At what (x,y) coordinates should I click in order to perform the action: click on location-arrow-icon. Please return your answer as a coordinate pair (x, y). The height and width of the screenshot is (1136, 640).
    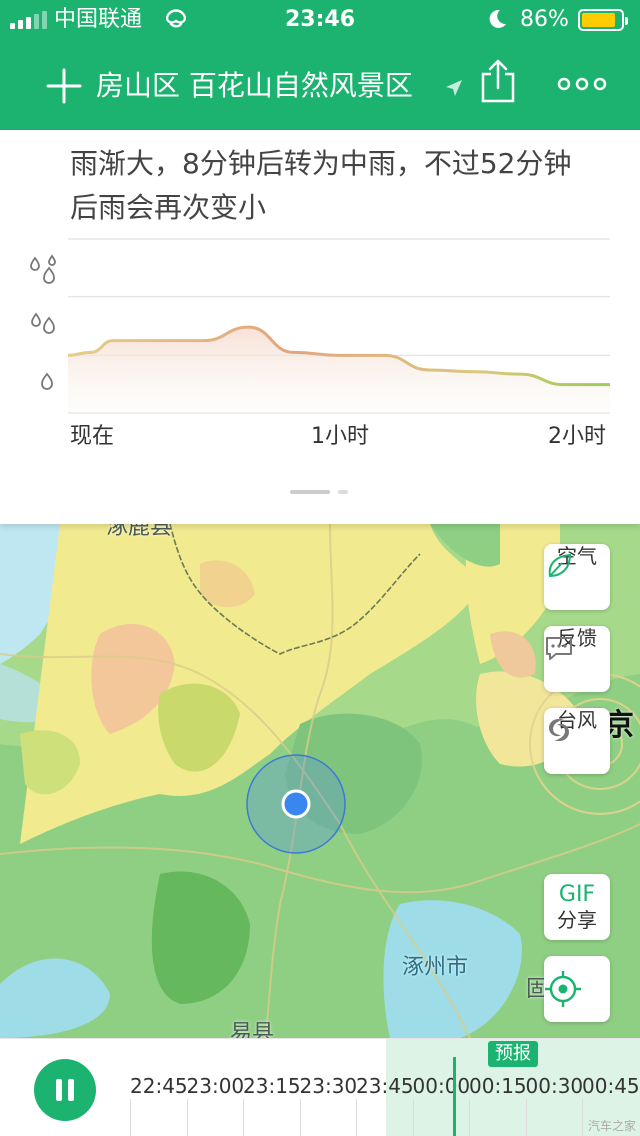
    Looking at the image, I should click on (454, 88).